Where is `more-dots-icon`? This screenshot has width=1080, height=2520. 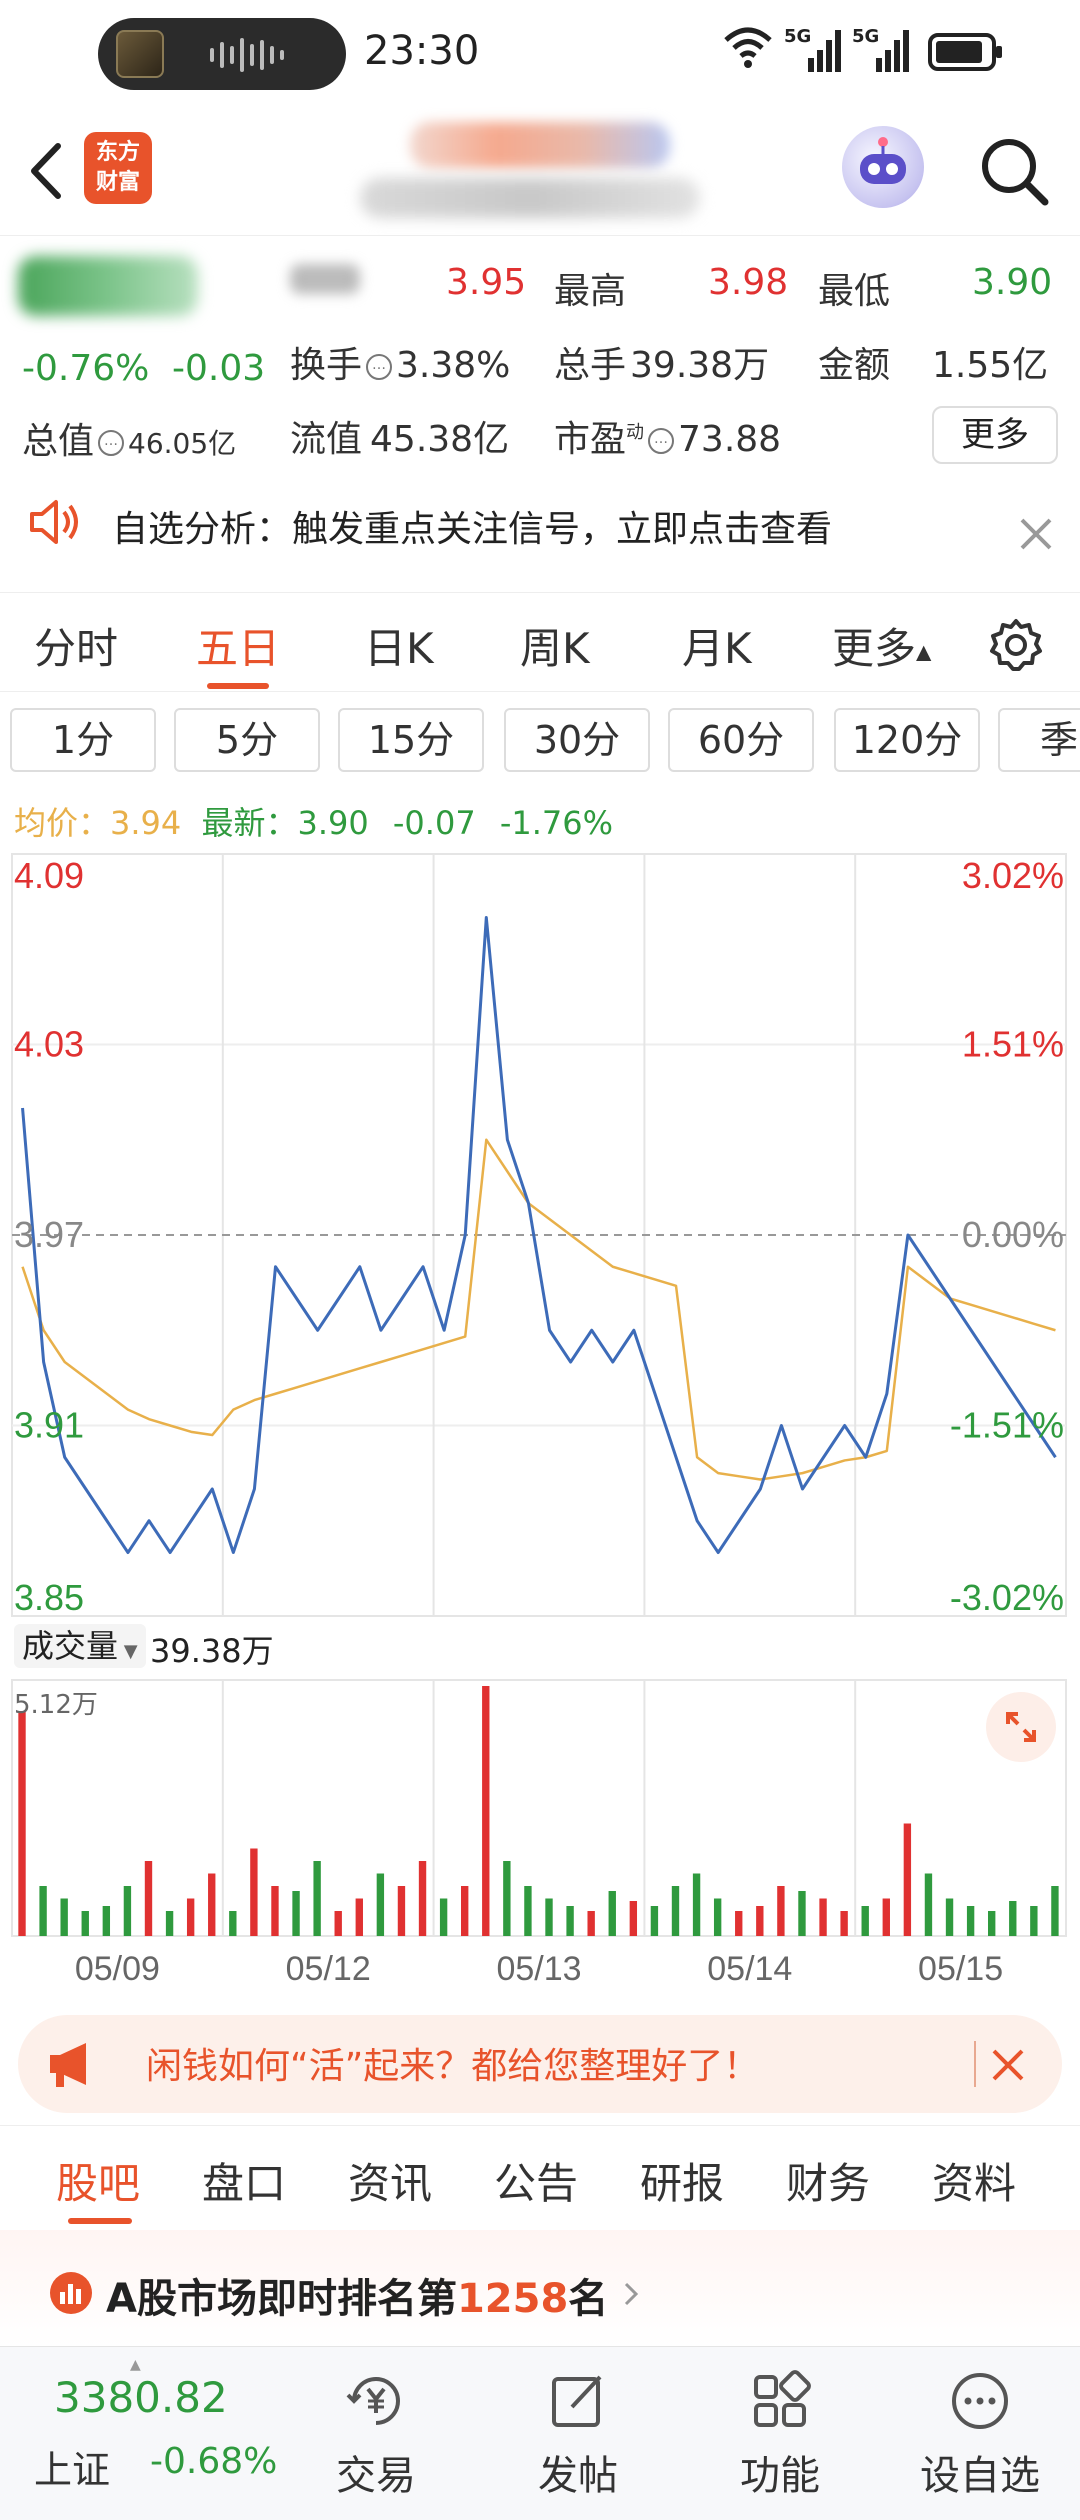 more-dots-icon is located at coordinates (980, 2401).